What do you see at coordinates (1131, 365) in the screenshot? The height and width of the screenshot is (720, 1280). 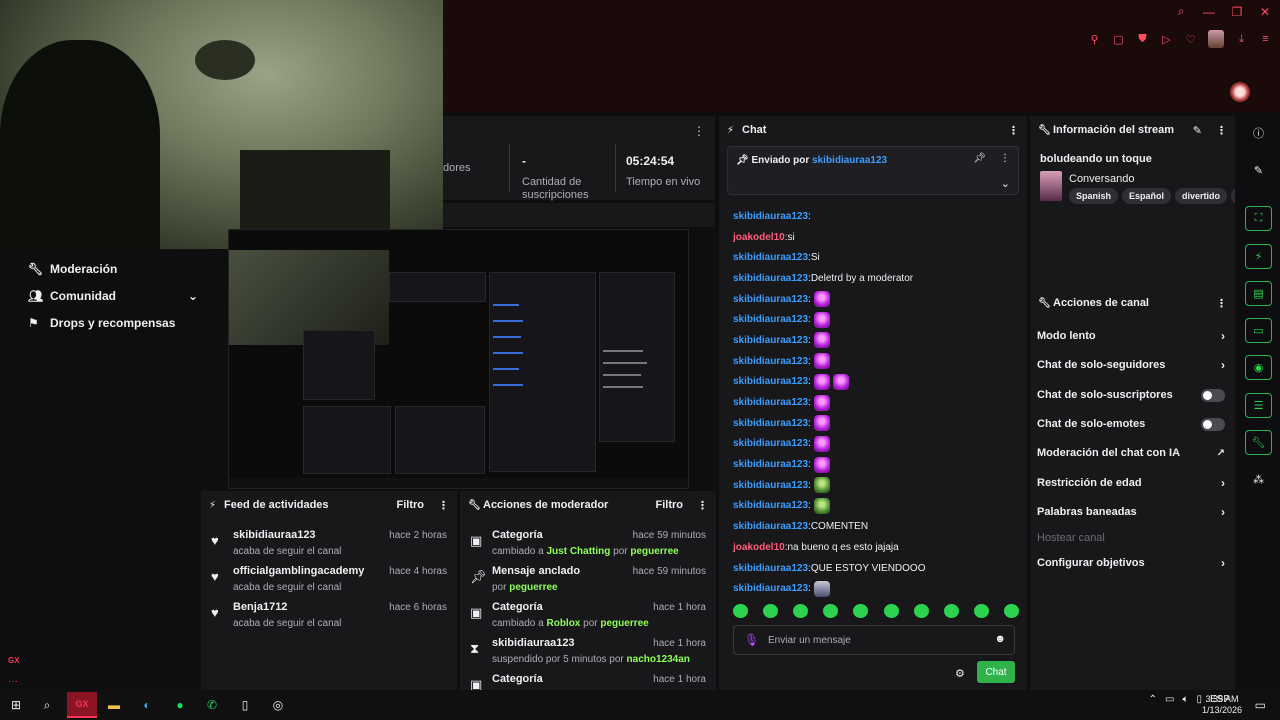 I see `action-followers-only: Chat de solo-seguidores ›` at bounding box center [1131, 365].